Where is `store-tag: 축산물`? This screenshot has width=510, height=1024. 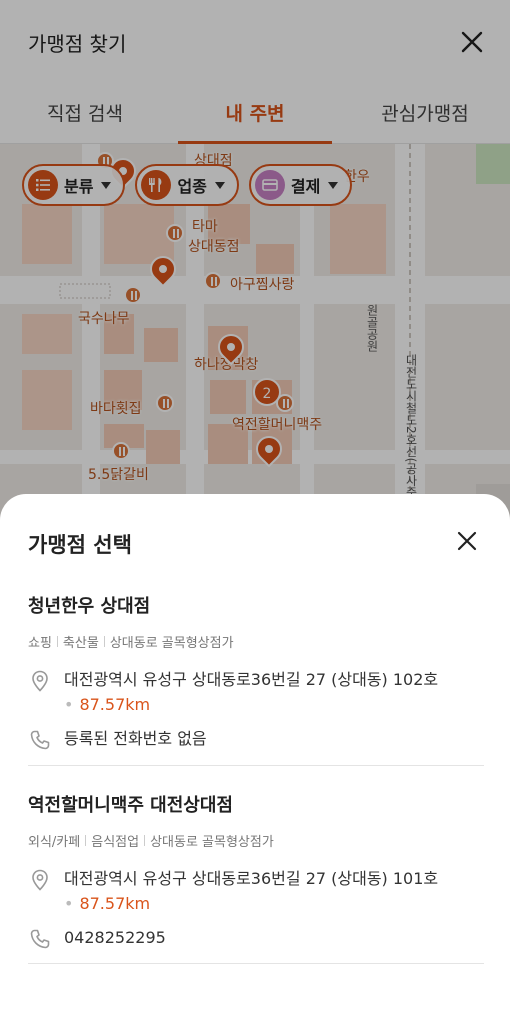
store-tag: 축산물 is located at coordinates (80, 643).